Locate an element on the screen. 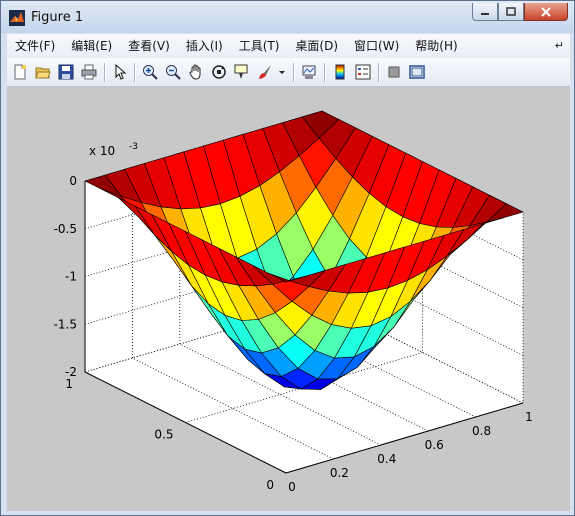 The width and height of the screenshot is (575, 516). save-button is located at coordinates (66, 72).